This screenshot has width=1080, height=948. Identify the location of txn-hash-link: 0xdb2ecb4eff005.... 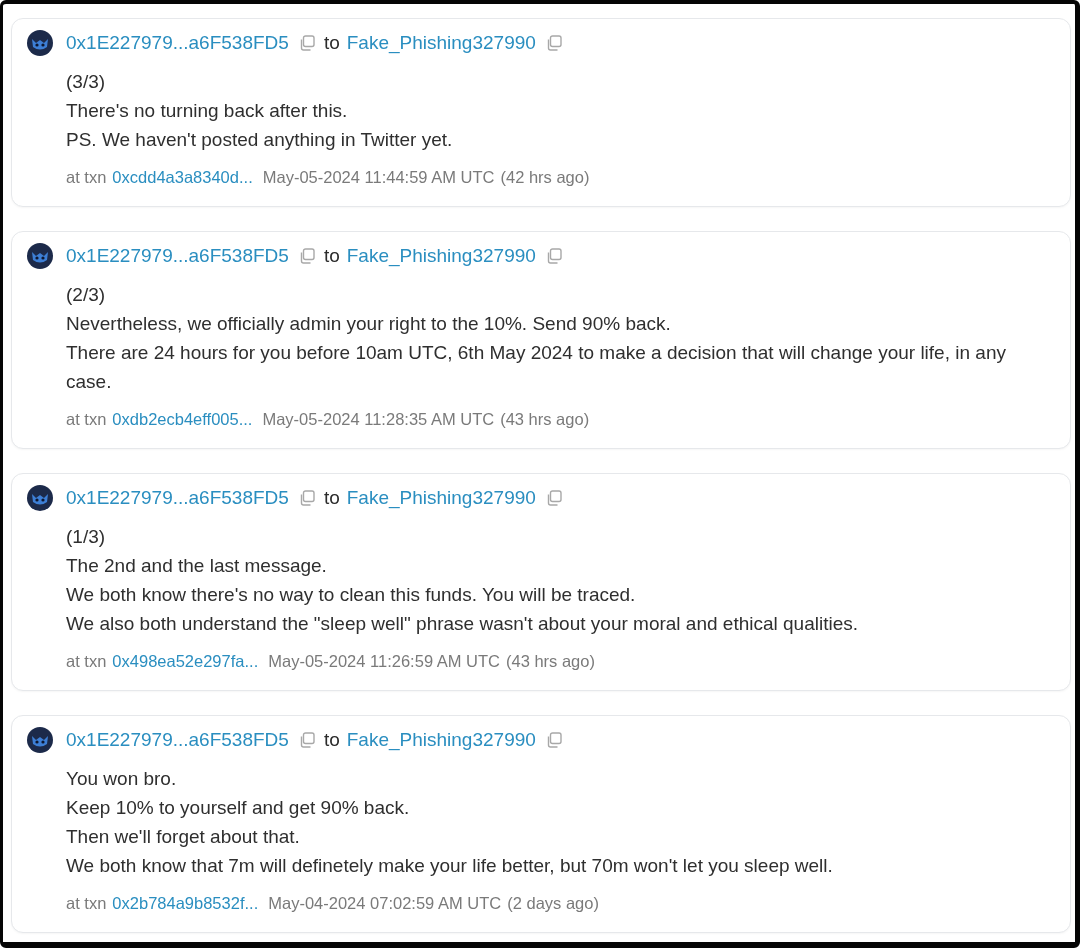
(182, 419).